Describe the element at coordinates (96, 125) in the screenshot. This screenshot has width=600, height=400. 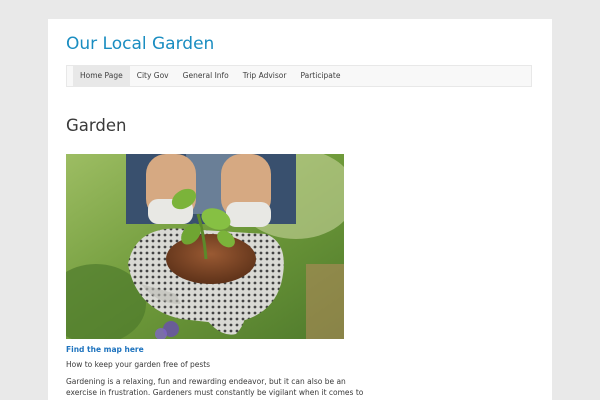
I see `page-title: Garden` at that location.